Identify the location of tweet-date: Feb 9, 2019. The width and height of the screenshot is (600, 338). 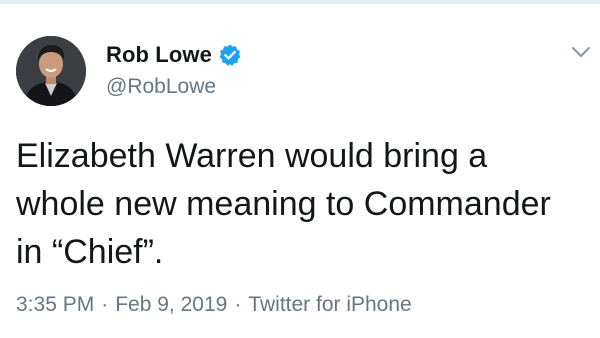
(171, 305).